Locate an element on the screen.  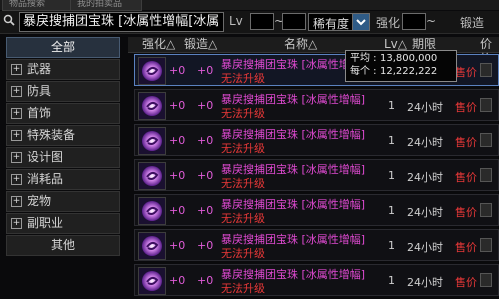
category-label: 副职业 is located at coordinates (45, 223).